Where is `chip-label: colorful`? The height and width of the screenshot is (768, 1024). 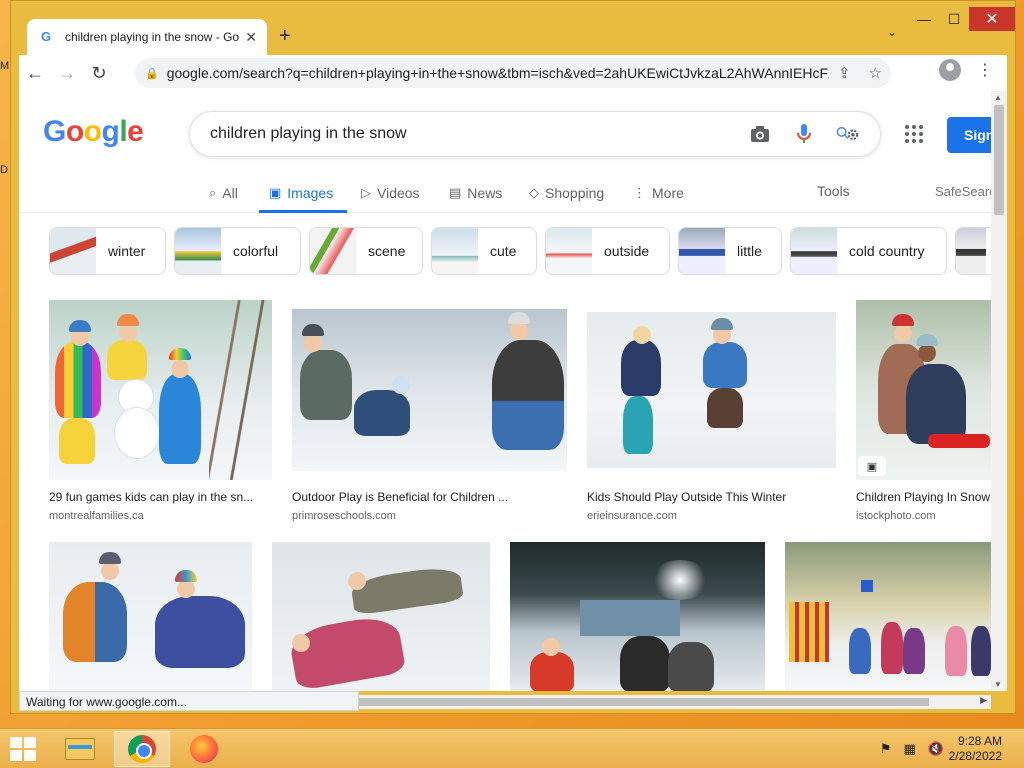
chip-label: colorful is located at coordinates (256, 251).